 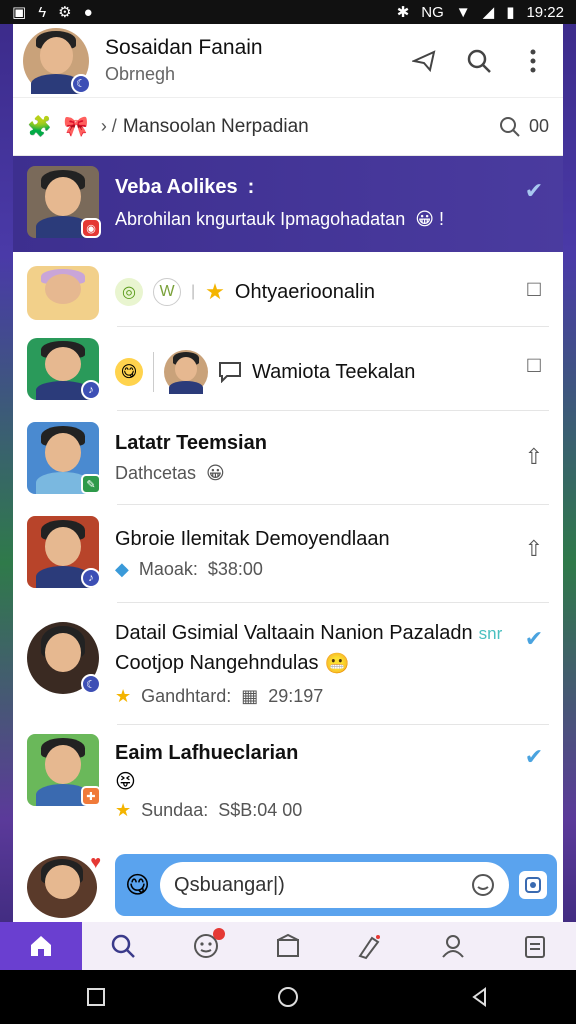 I want to click on chat-row: ♪ 😋 Wamiota Teekalan □, so click(x=288, y=372).